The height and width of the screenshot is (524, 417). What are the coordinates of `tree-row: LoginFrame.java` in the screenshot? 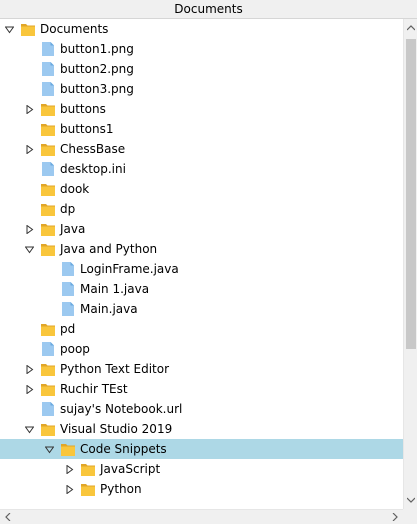 It's located at (201, 269).